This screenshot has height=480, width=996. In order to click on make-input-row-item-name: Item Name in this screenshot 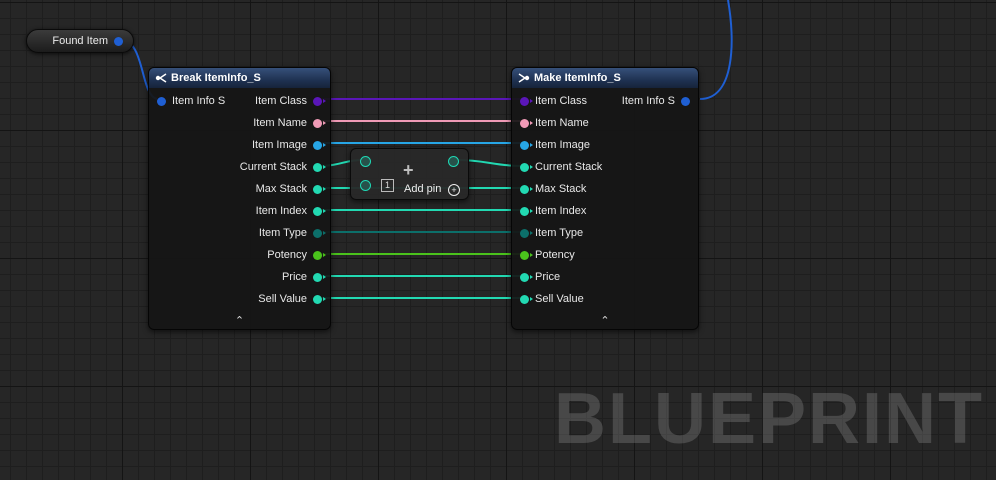, I will do `click(554, 123)`.